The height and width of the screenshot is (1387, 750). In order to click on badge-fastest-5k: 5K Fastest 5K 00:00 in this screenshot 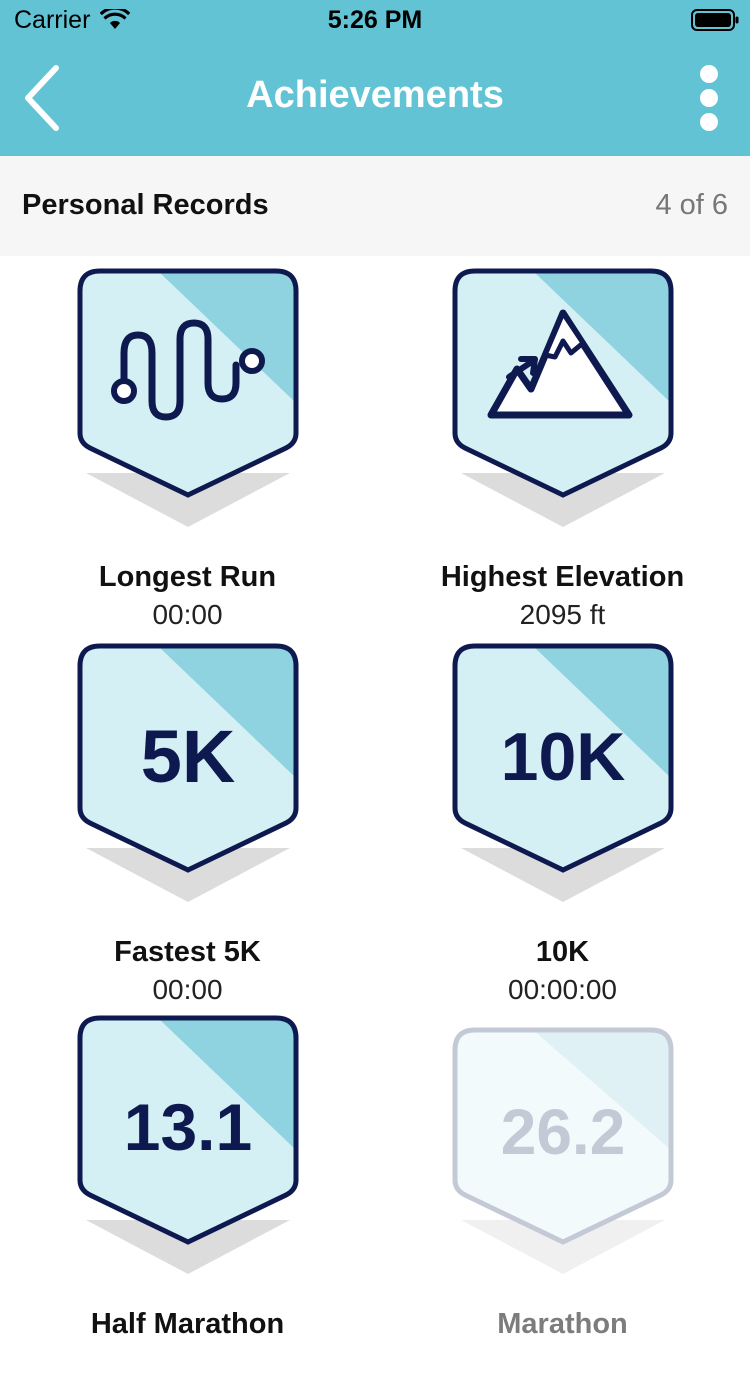, I will do `click(187, 827)`.